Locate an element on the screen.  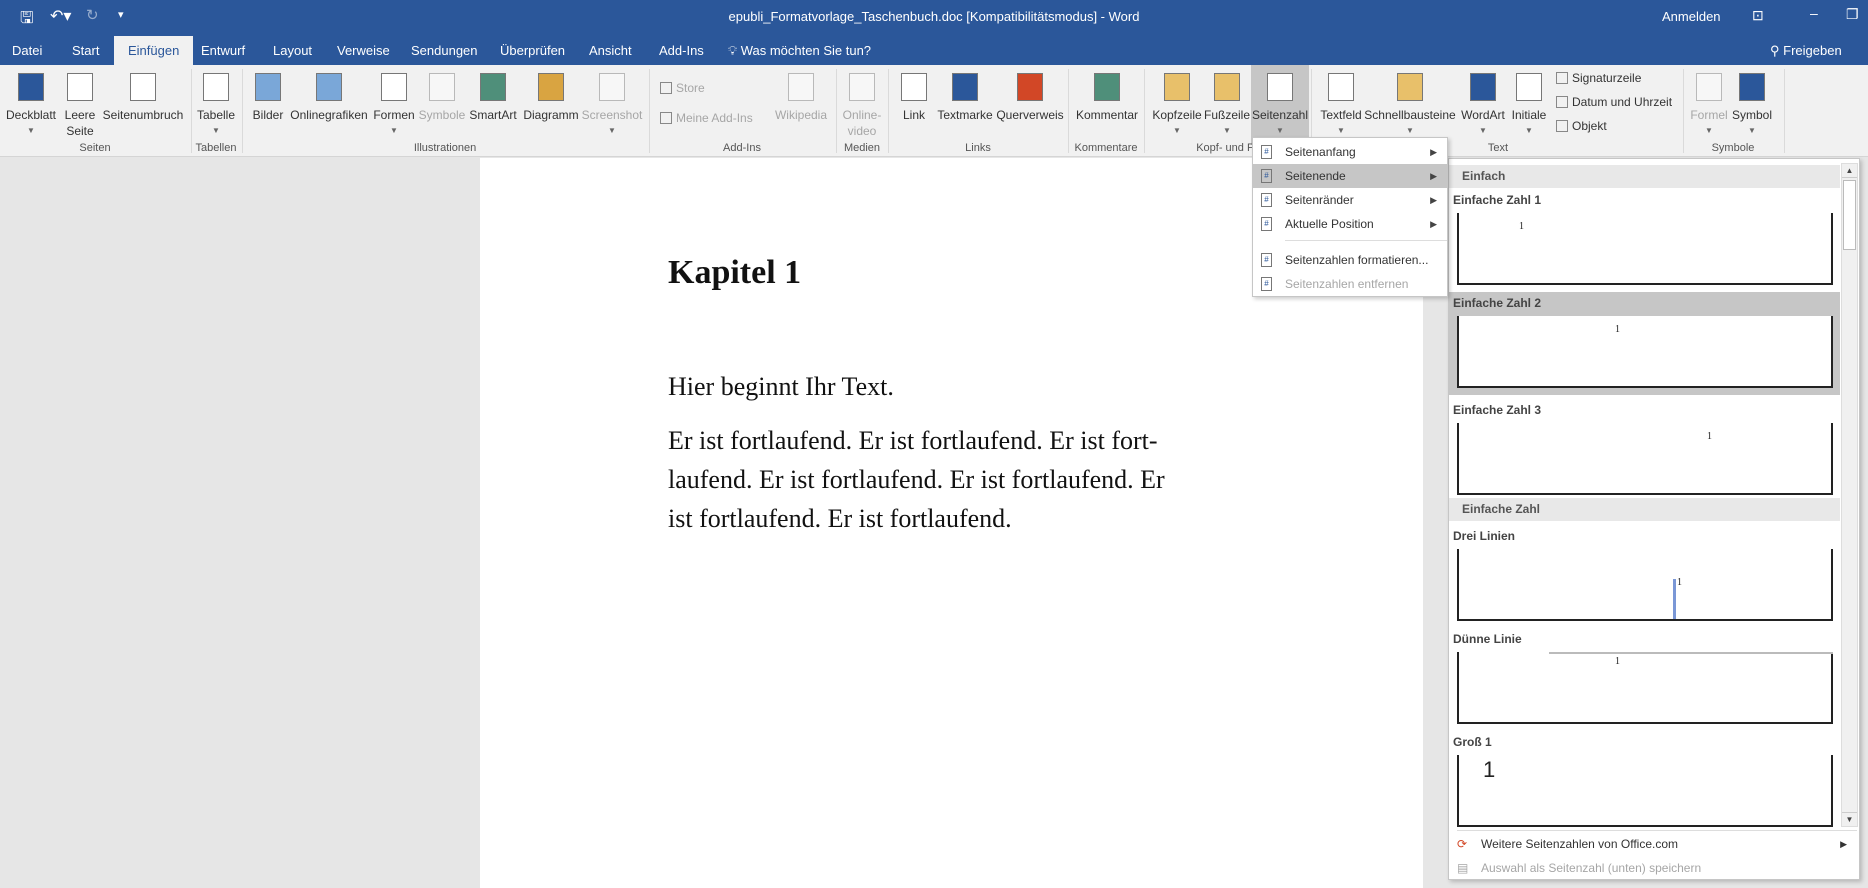
menu-item-label: Seitenanfang is located at coordinates (1320, 152).